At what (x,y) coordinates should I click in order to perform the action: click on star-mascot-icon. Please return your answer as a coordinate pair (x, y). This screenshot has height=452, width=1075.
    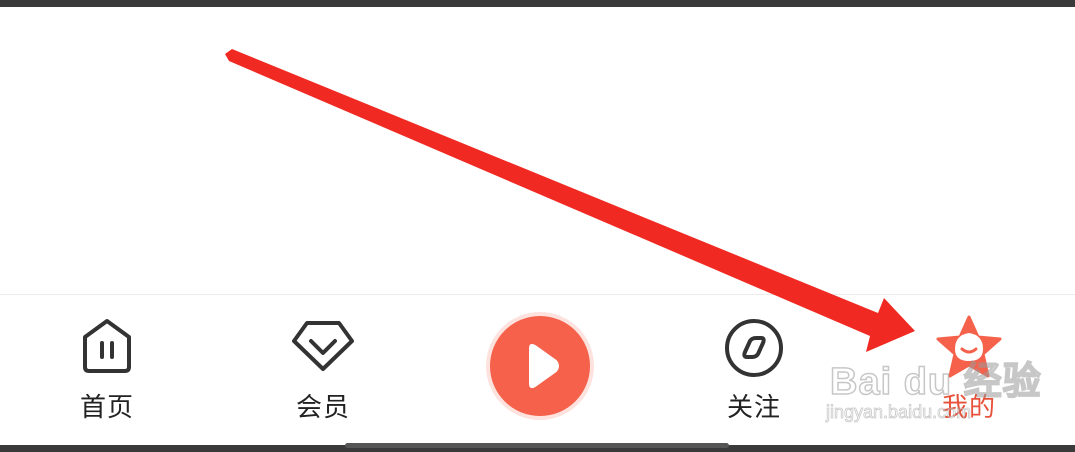
    Looking at the image, I should click on (969, 346).